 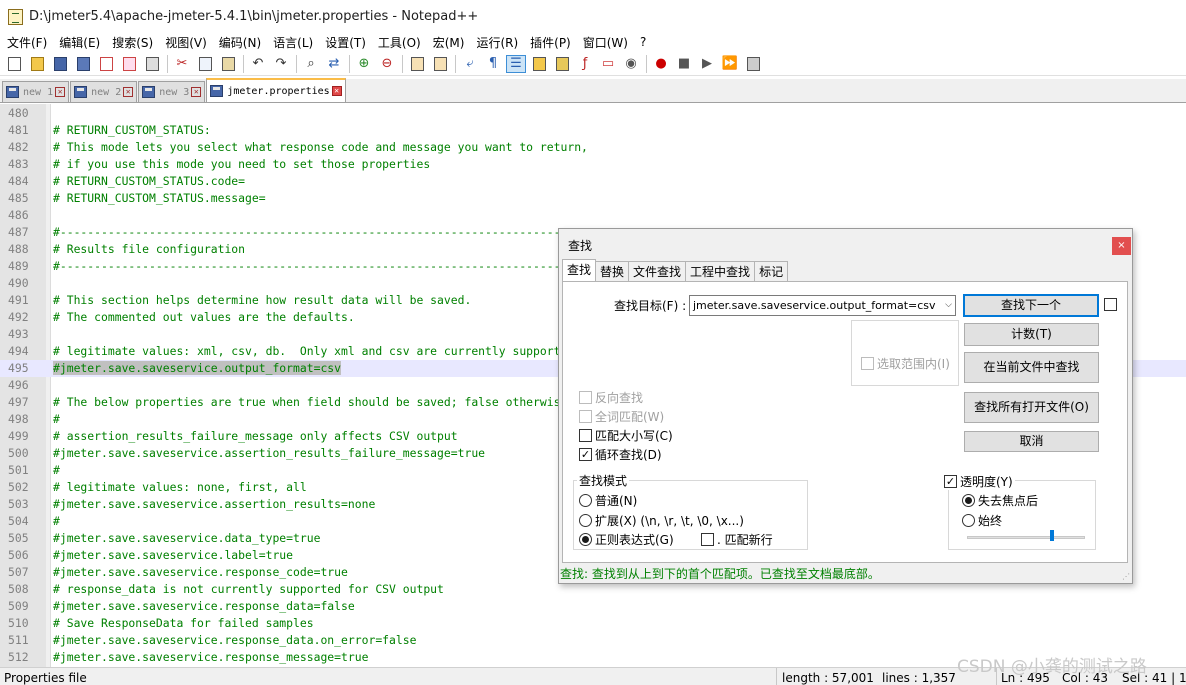 I want to click on menu-window: 窗口(W), so click(x=604, y=42).